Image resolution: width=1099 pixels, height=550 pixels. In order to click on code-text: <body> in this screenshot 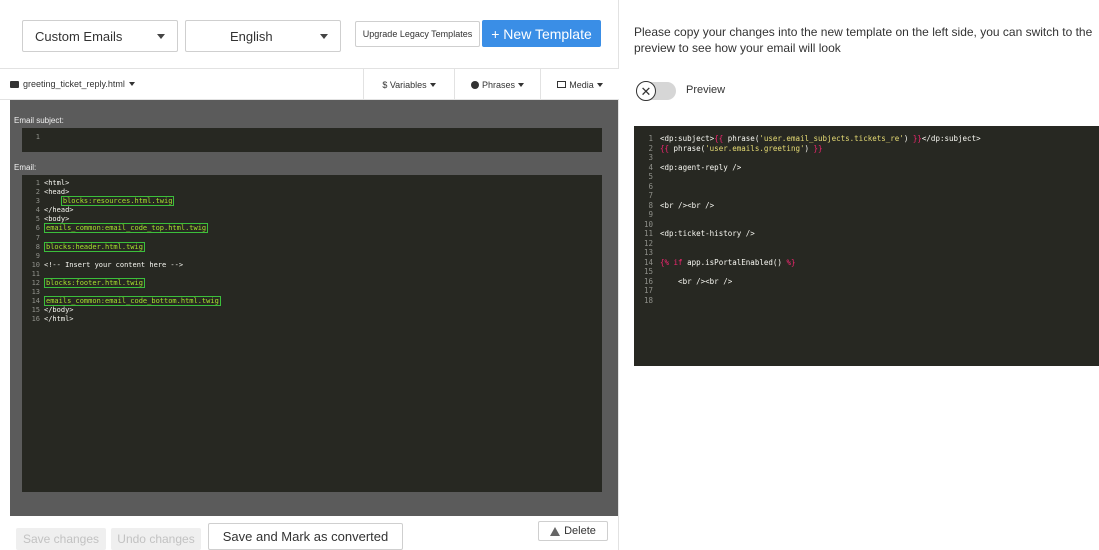, I will do `click(57, 219)`.